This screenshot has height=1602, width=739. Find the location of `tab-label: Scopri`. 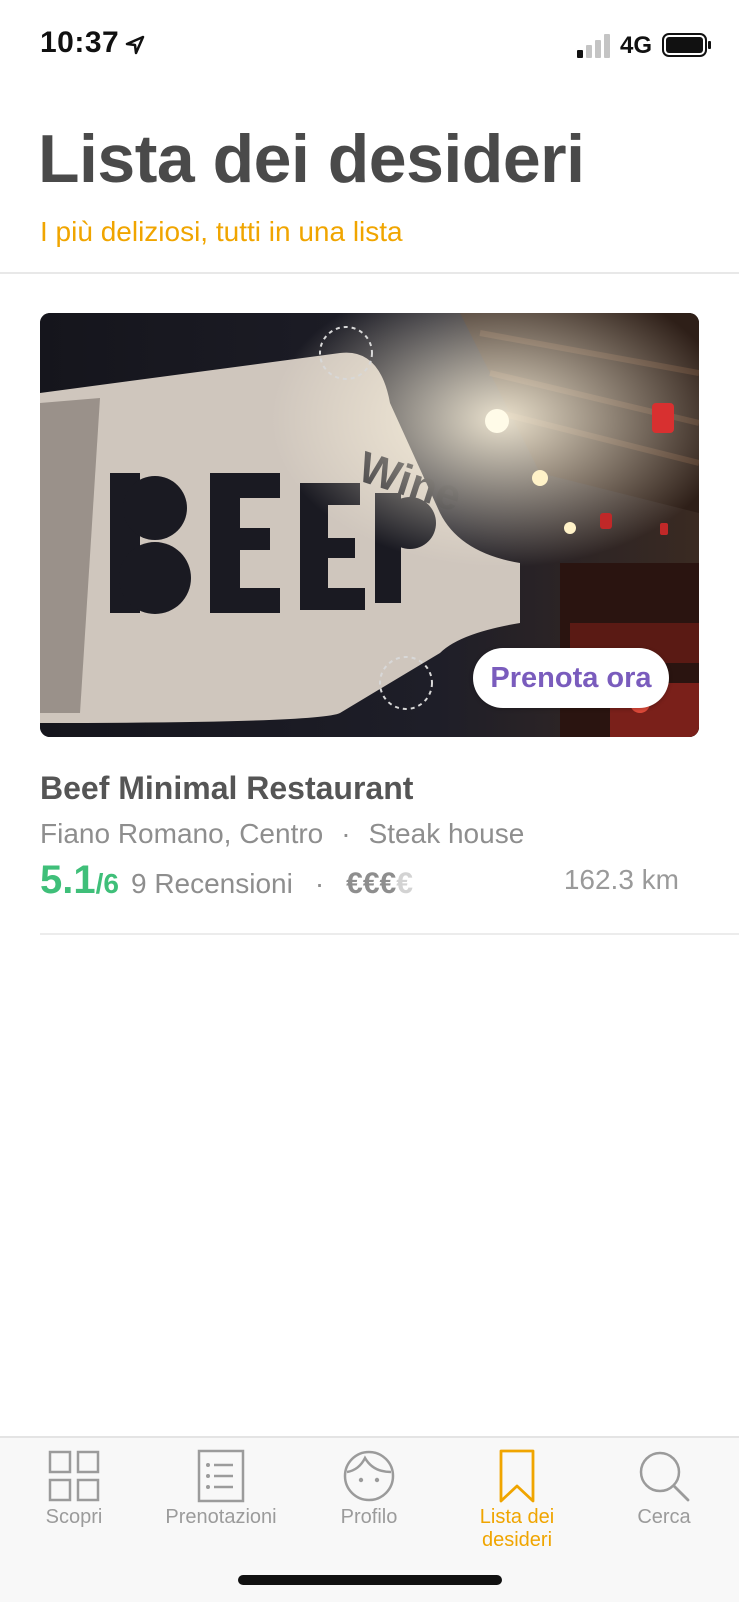

tab-label: Scopri is located at coordinates (74, 1517).